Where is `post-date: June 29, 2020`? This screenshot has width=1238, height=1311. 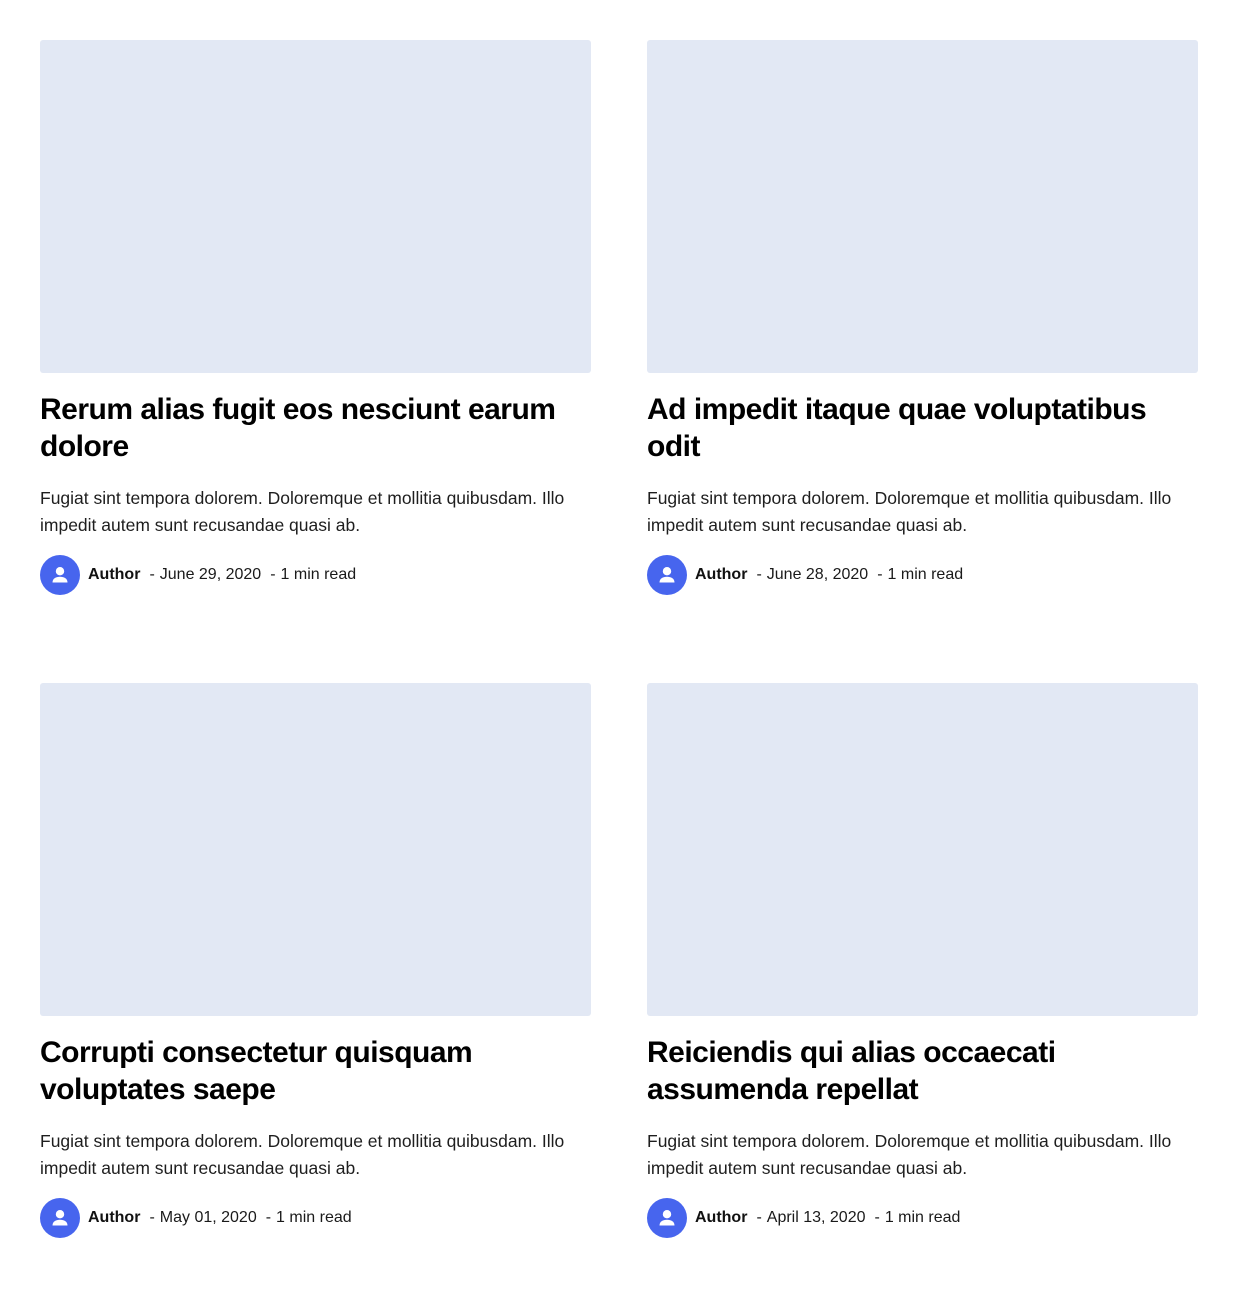 post-date: June 29, 2020 is located at coordinates (210, 574).